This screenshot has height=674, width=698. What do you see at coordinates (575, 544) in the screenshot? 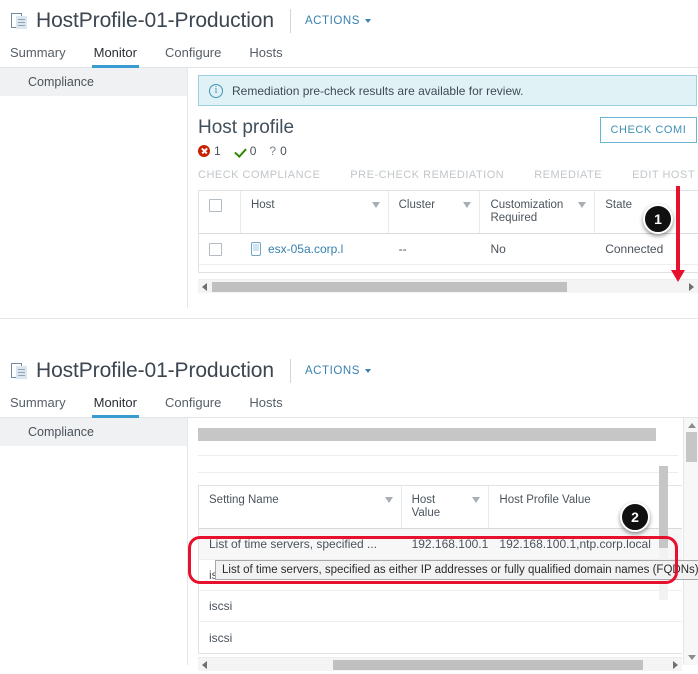
I see `cell-host-profile-value: 192.168.100.1,ntp.corp.local` at bounding box center [575, 544].